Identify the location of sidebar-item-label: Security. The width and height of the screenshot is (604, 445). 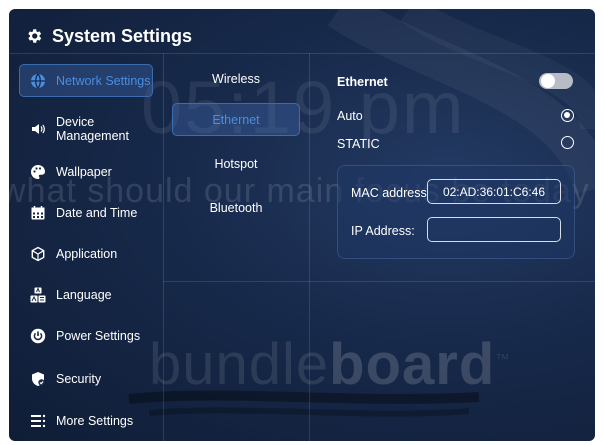
(79, 378).